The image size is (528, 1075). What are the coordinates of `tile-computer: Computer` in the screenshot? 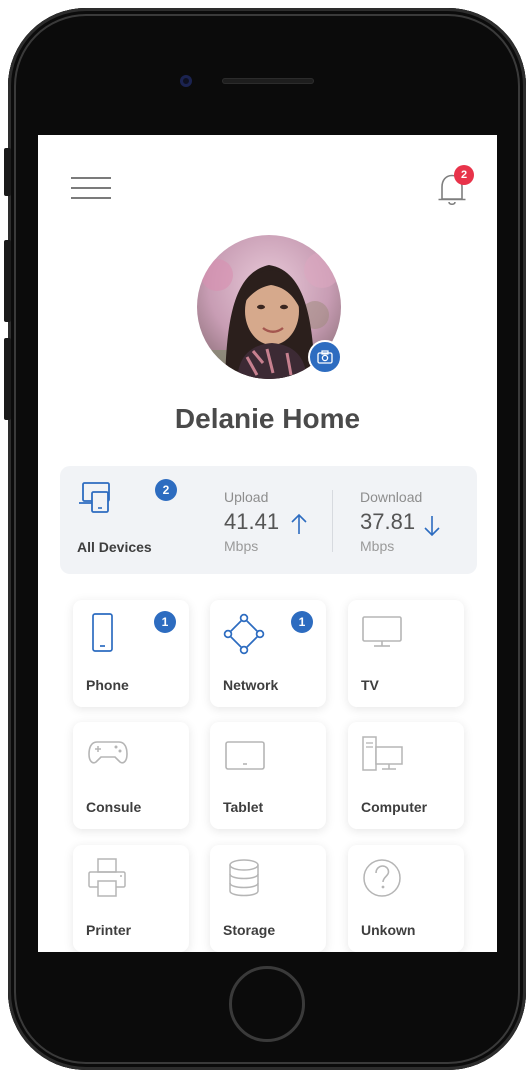 It's located at (406, 775).